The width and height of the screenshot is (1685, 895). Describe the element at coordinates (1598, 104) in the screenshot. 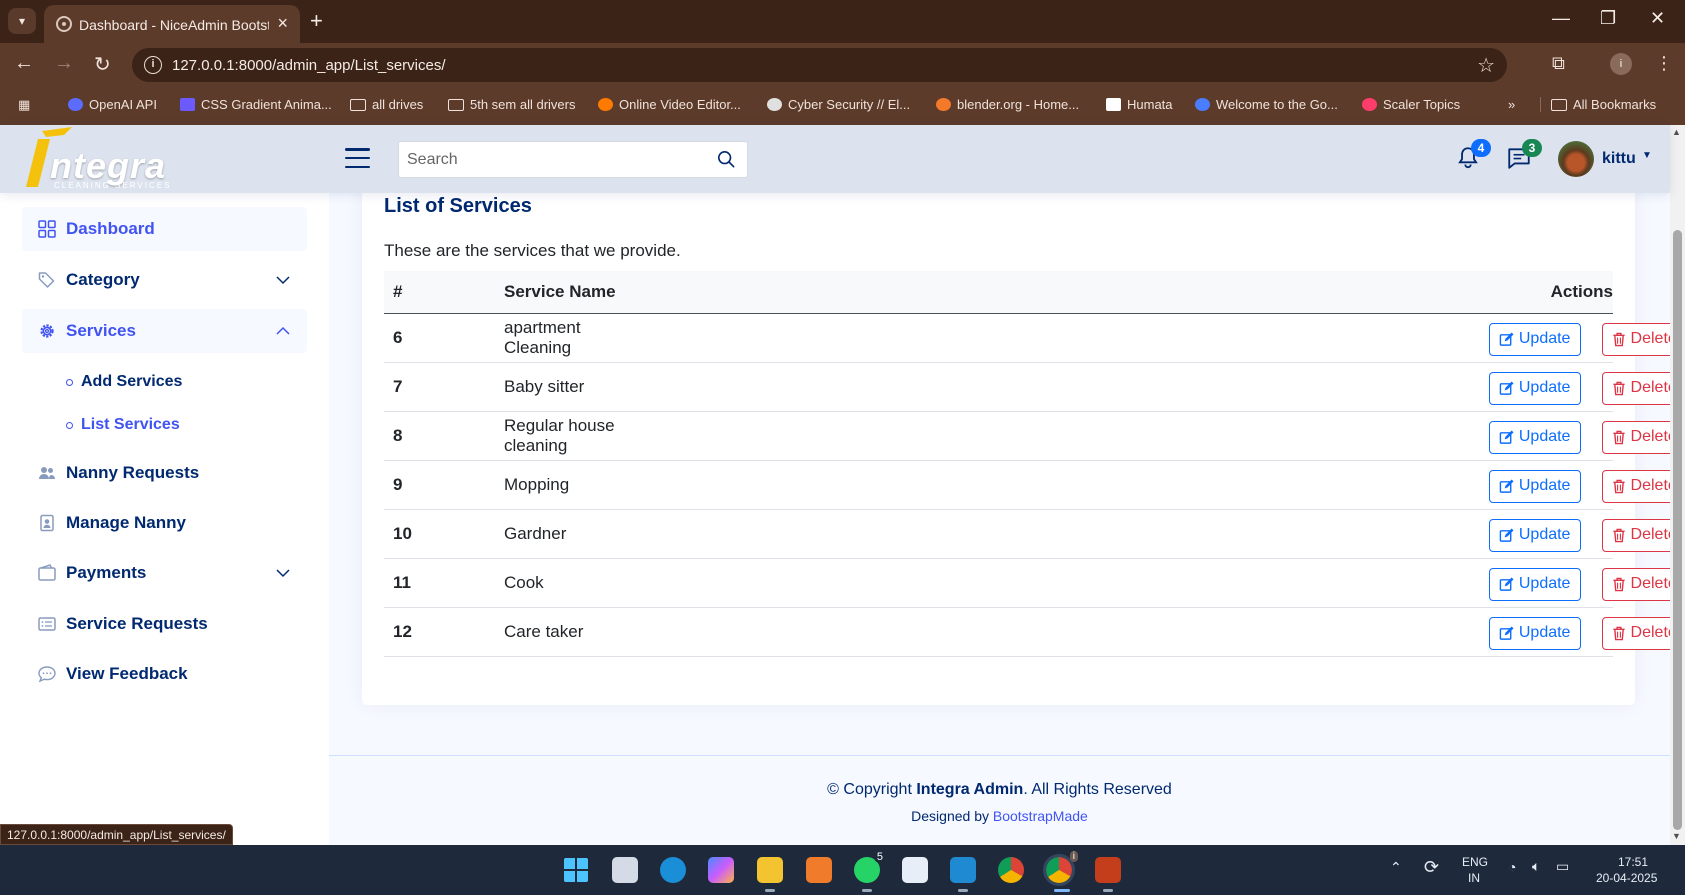

I see `all-bookmarks: All Bookmarks` at that location.